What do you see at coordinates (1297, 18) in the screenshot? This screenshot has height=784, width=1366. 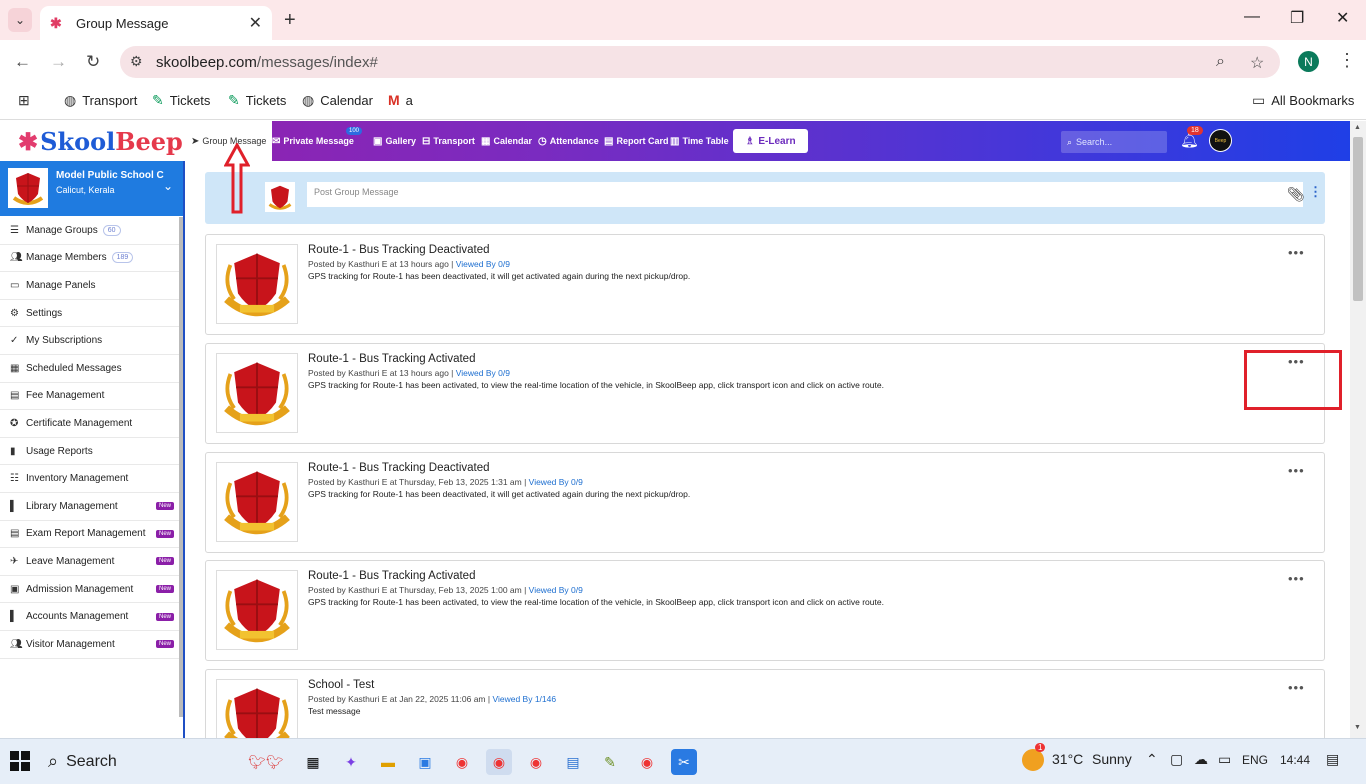 I see `restore-icon: ❐` at bounding box center [1297, 18].